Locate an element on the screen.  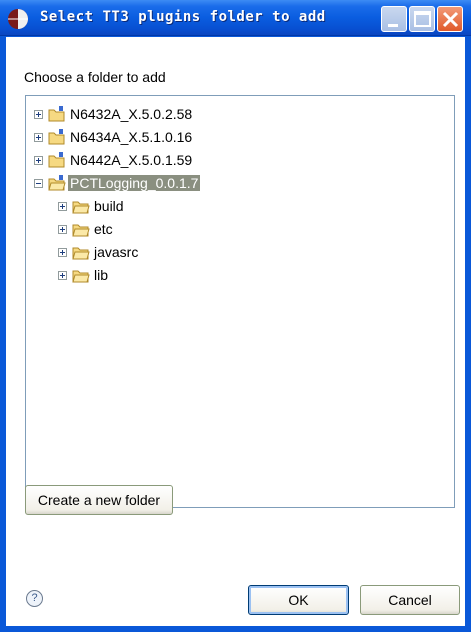
tree-node-label: N6434A_X.5.1.0.16 is located at coordinates (131, 137).